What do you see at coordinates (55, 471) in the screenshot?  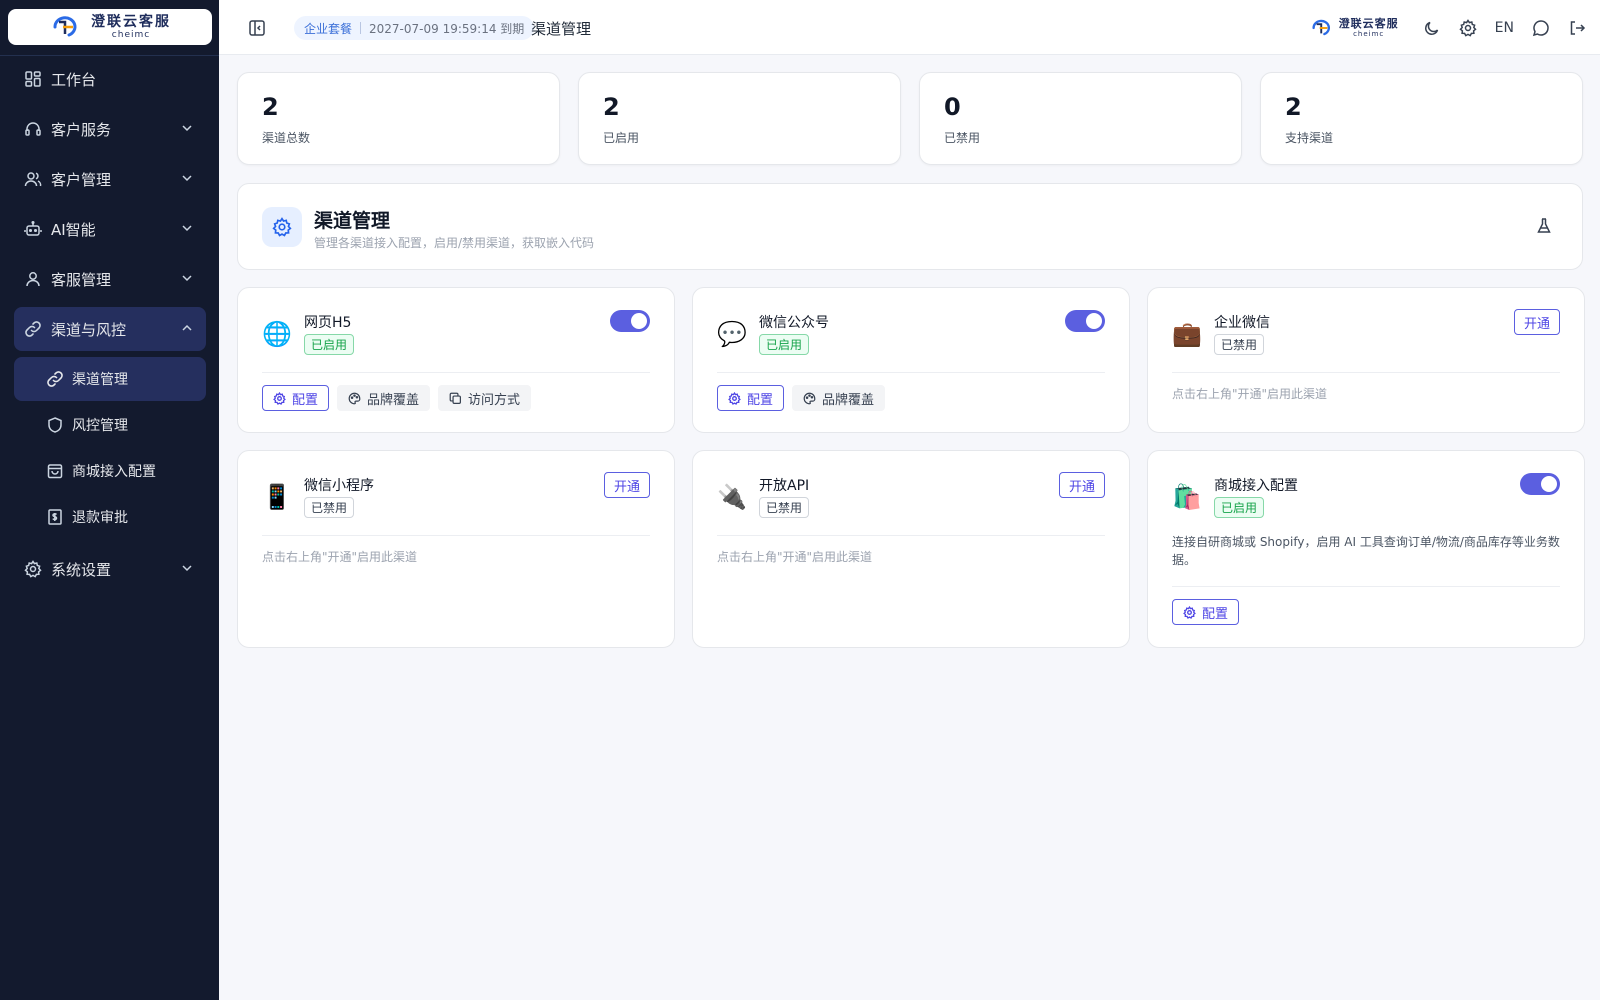 I see `shopping-bag-icon` at bounding box center [55, 471].